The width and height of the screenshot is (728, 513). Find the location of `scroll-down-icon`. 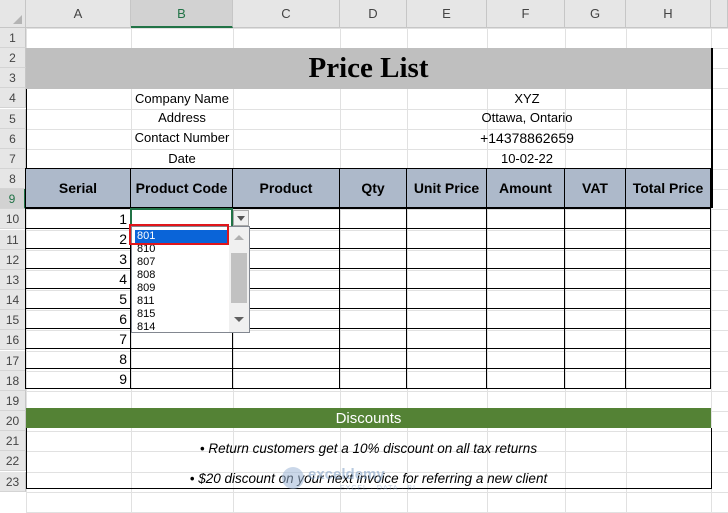

scroll-down-icon is located at coordinates (239, 319).